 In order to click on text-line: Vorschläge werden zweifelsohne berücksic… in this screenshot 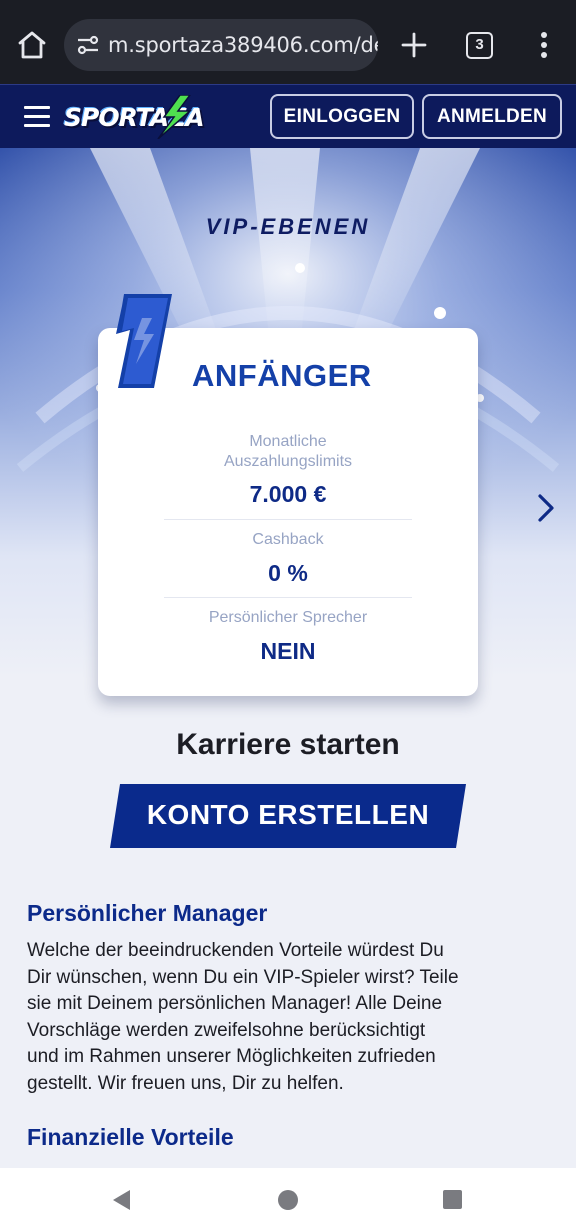, I will do `click(226, 1030)`.